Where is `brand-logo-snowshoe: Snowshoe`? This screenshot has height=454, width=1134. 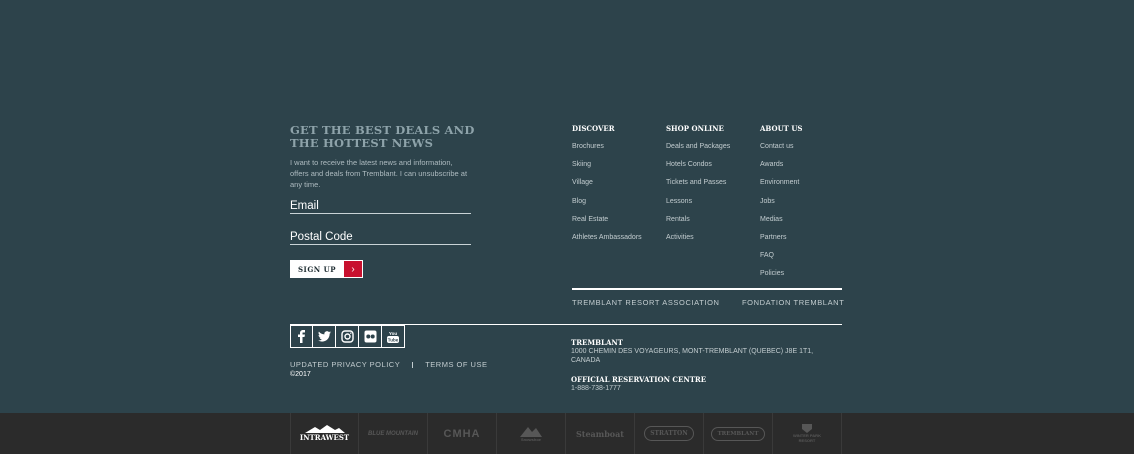
brand-logo-snowshoe: Snowshoe is located at coordinates (531, 433).